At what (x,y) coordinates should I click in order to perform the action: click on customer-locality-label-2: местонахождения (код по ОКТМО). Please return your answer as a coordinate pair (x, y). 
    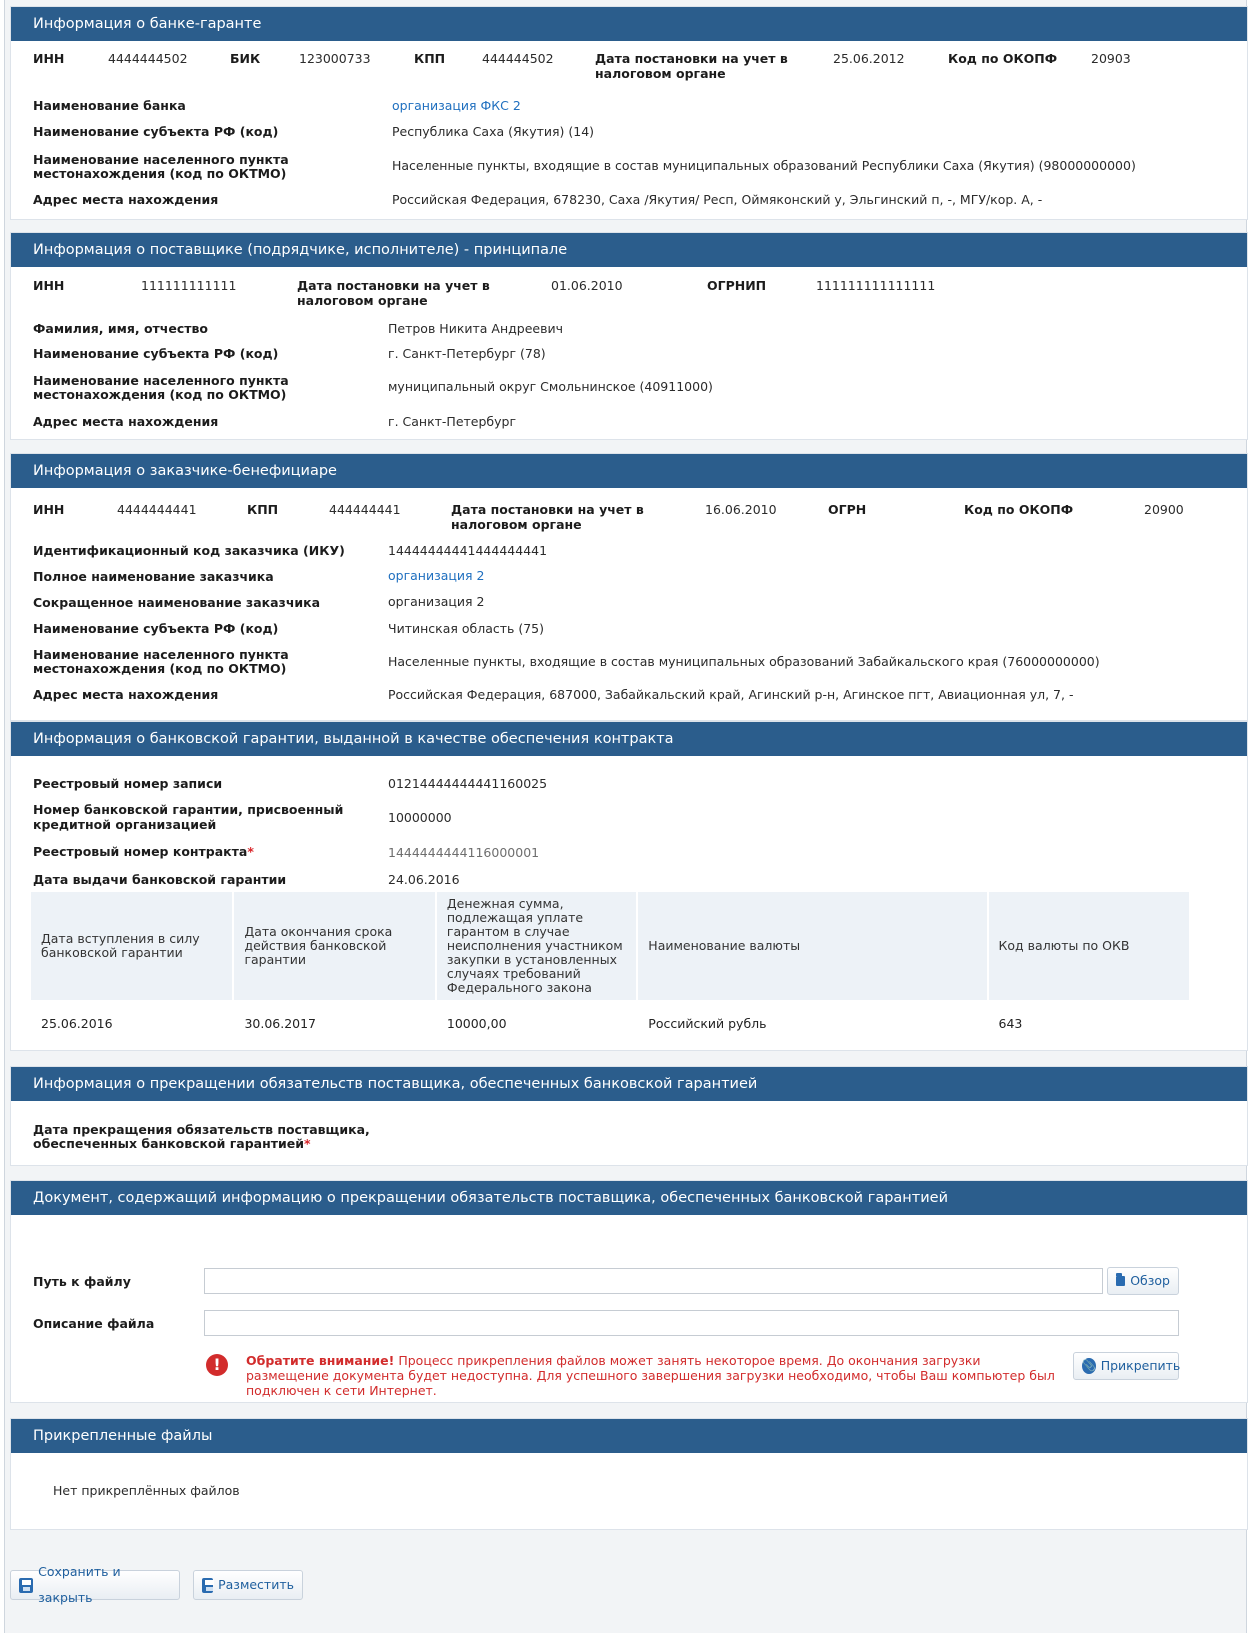
    Looking at the image, I should click on (160, 668).